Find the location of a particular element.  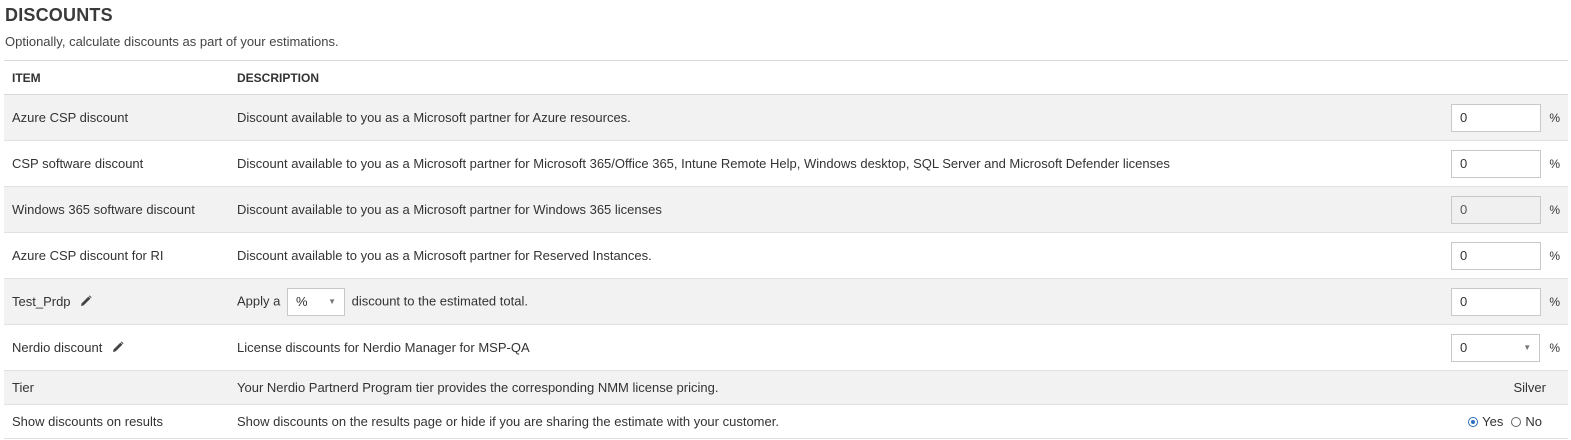

row-item: Test_Prdp is located at coordinates (41, 301).